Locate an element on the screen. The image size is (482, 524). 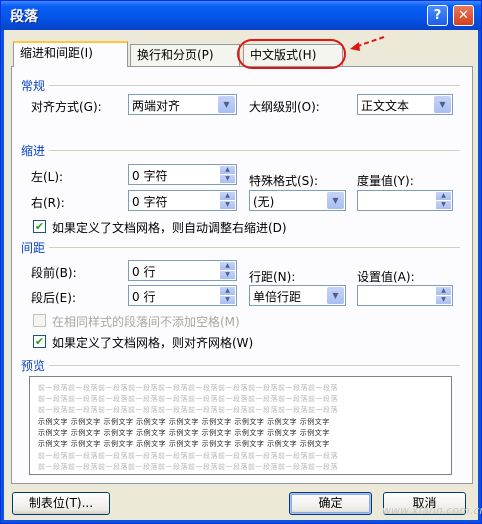
right-indent-spinner: 0 字符 ▲ ▼ is located at coordinates (182, 200).